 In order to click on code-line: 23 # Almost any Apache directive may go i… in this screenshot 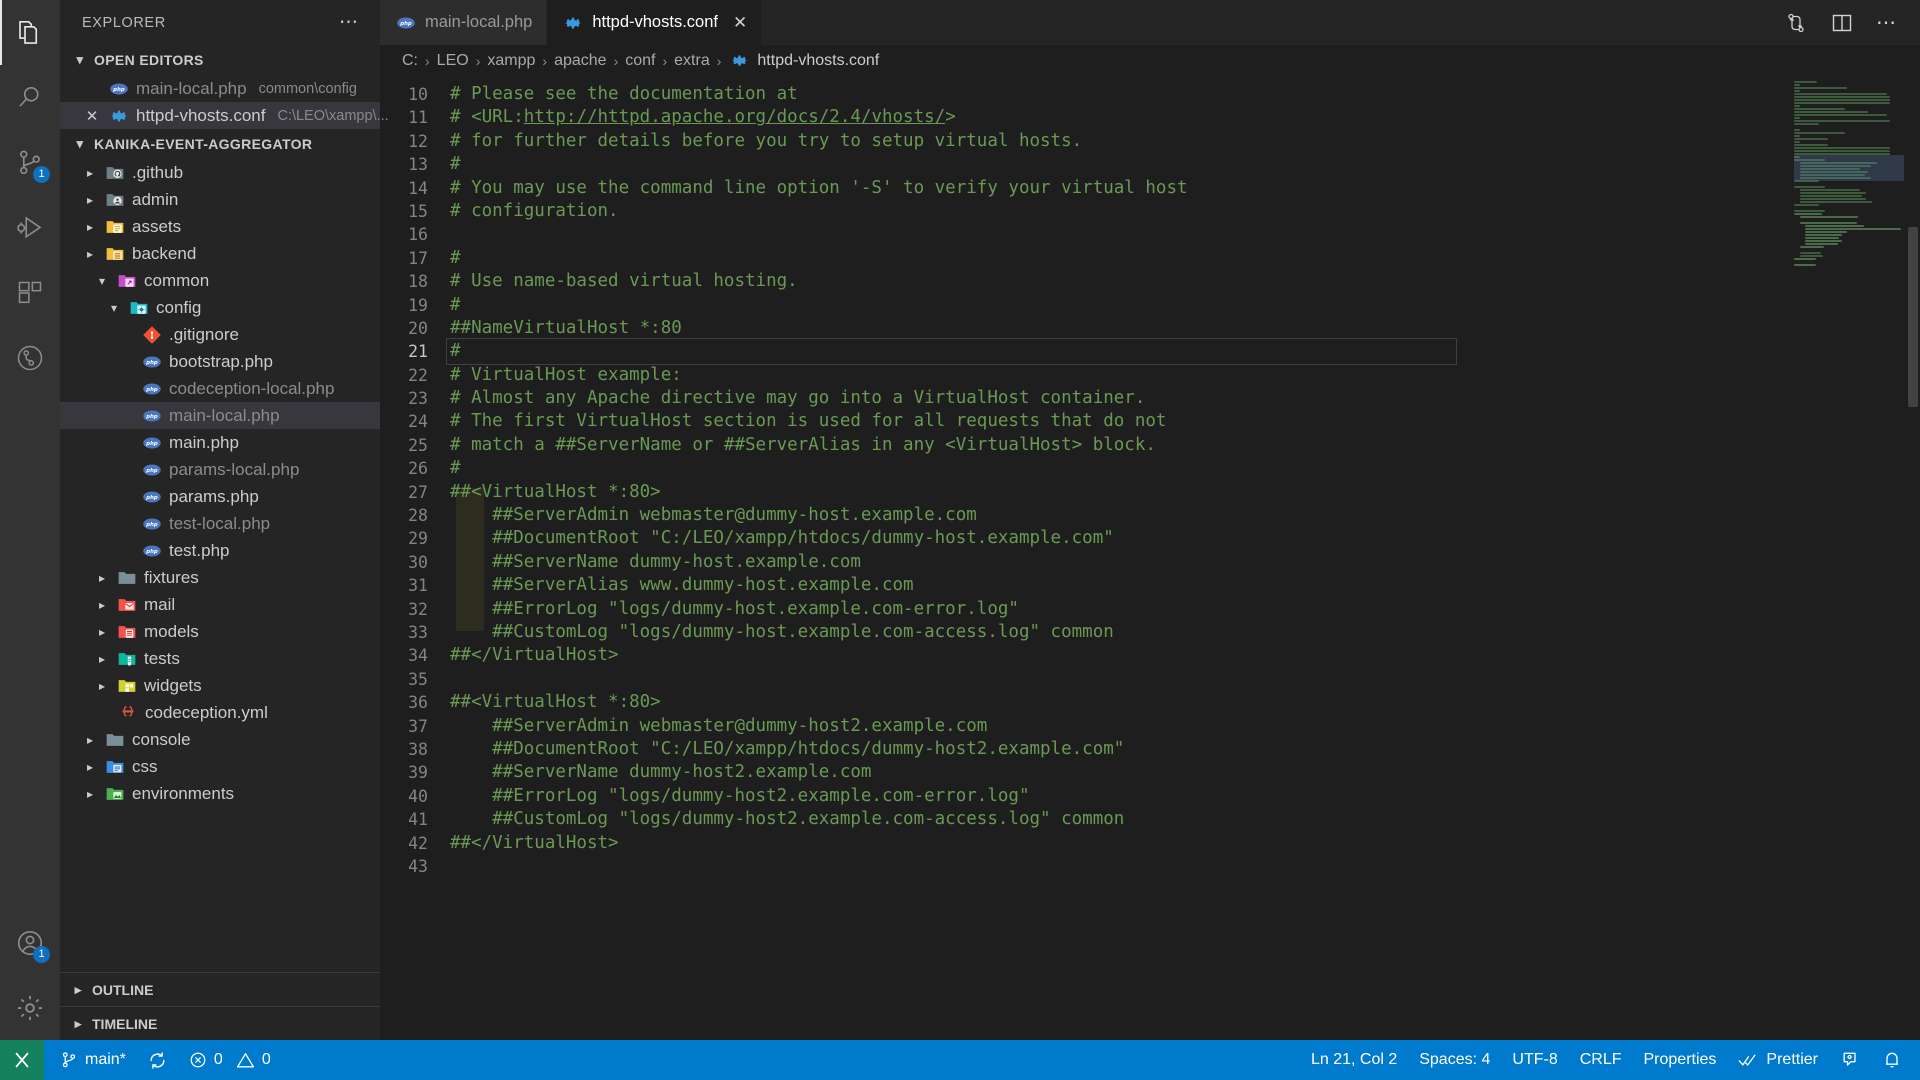, I will do `click(1150, 398)`.